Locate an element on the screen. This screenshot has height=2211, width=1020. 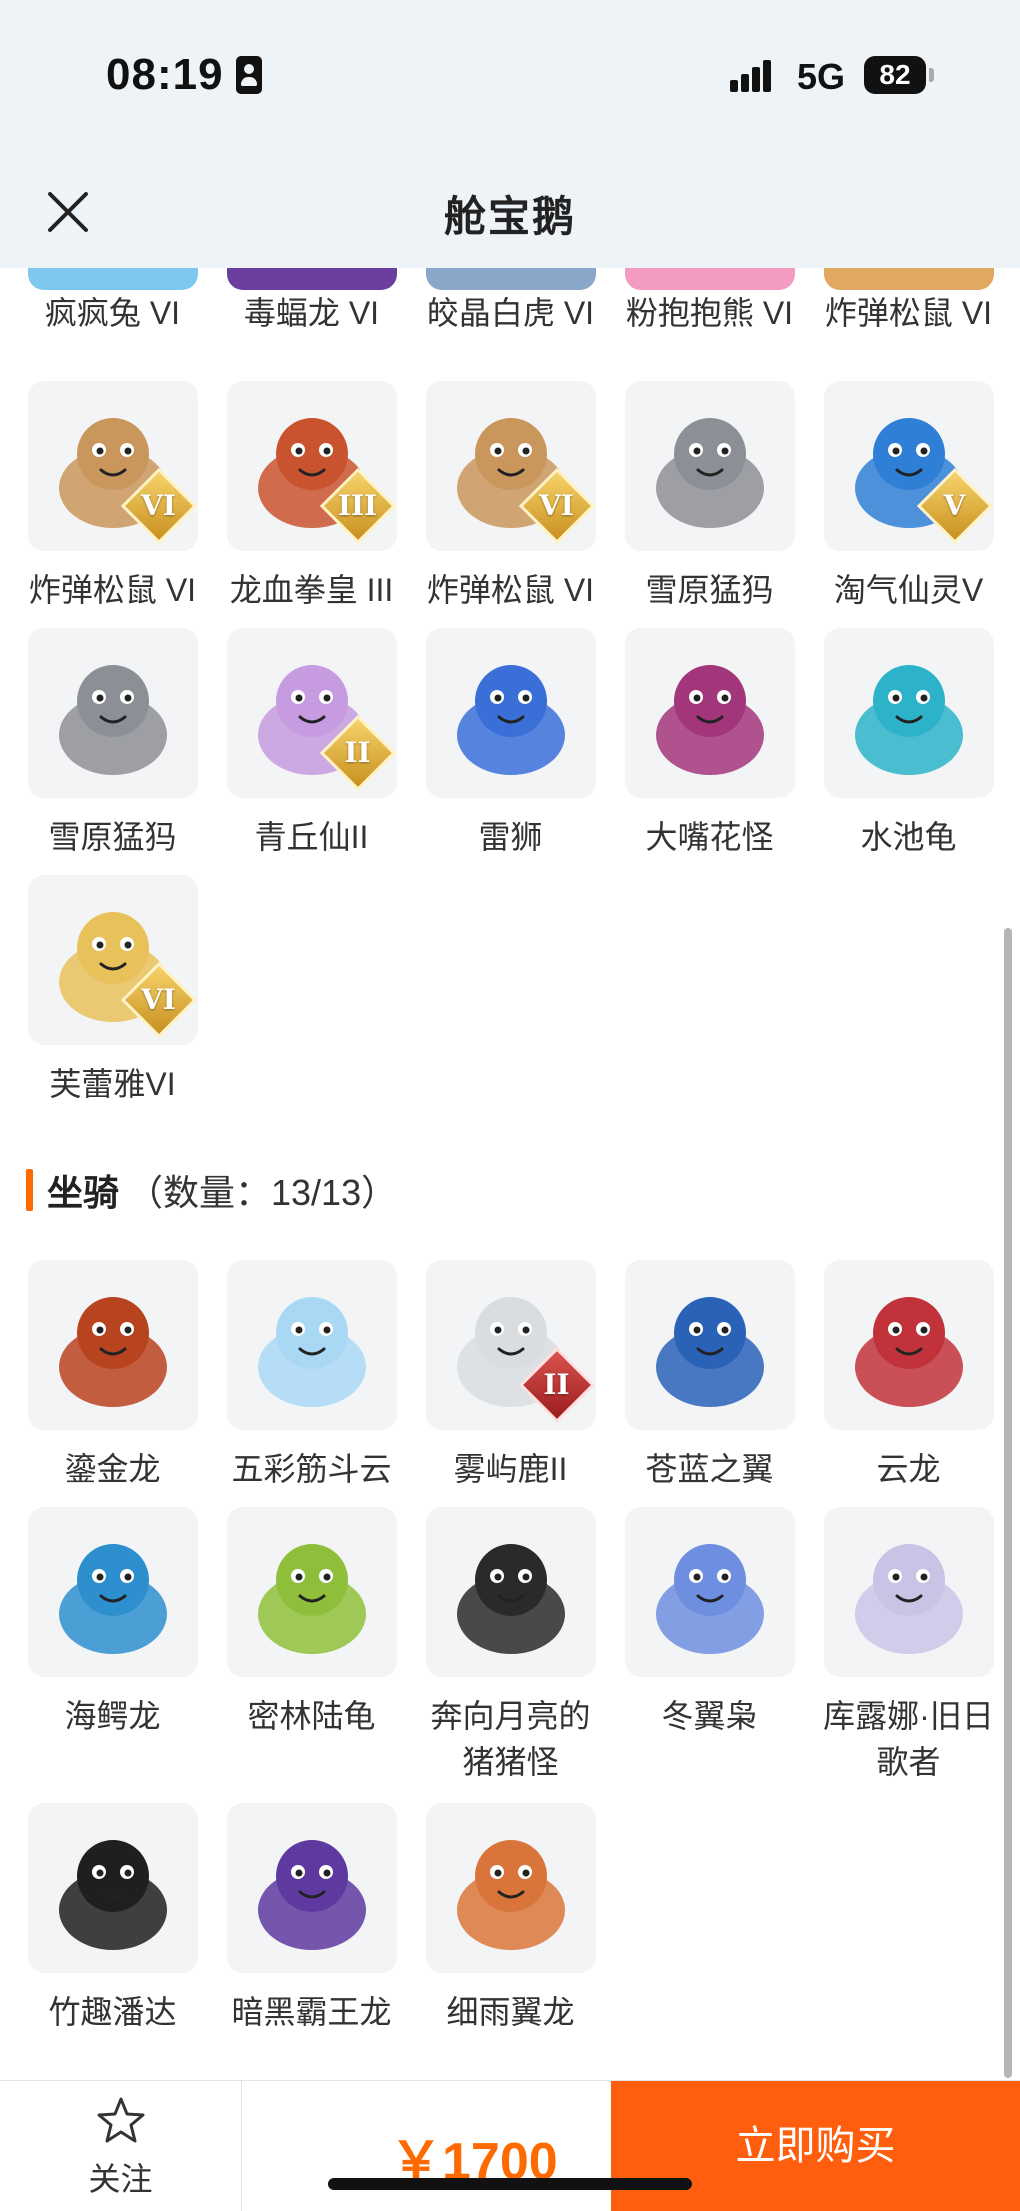
dark-trex-icon is located at coordinates (311, 1888).